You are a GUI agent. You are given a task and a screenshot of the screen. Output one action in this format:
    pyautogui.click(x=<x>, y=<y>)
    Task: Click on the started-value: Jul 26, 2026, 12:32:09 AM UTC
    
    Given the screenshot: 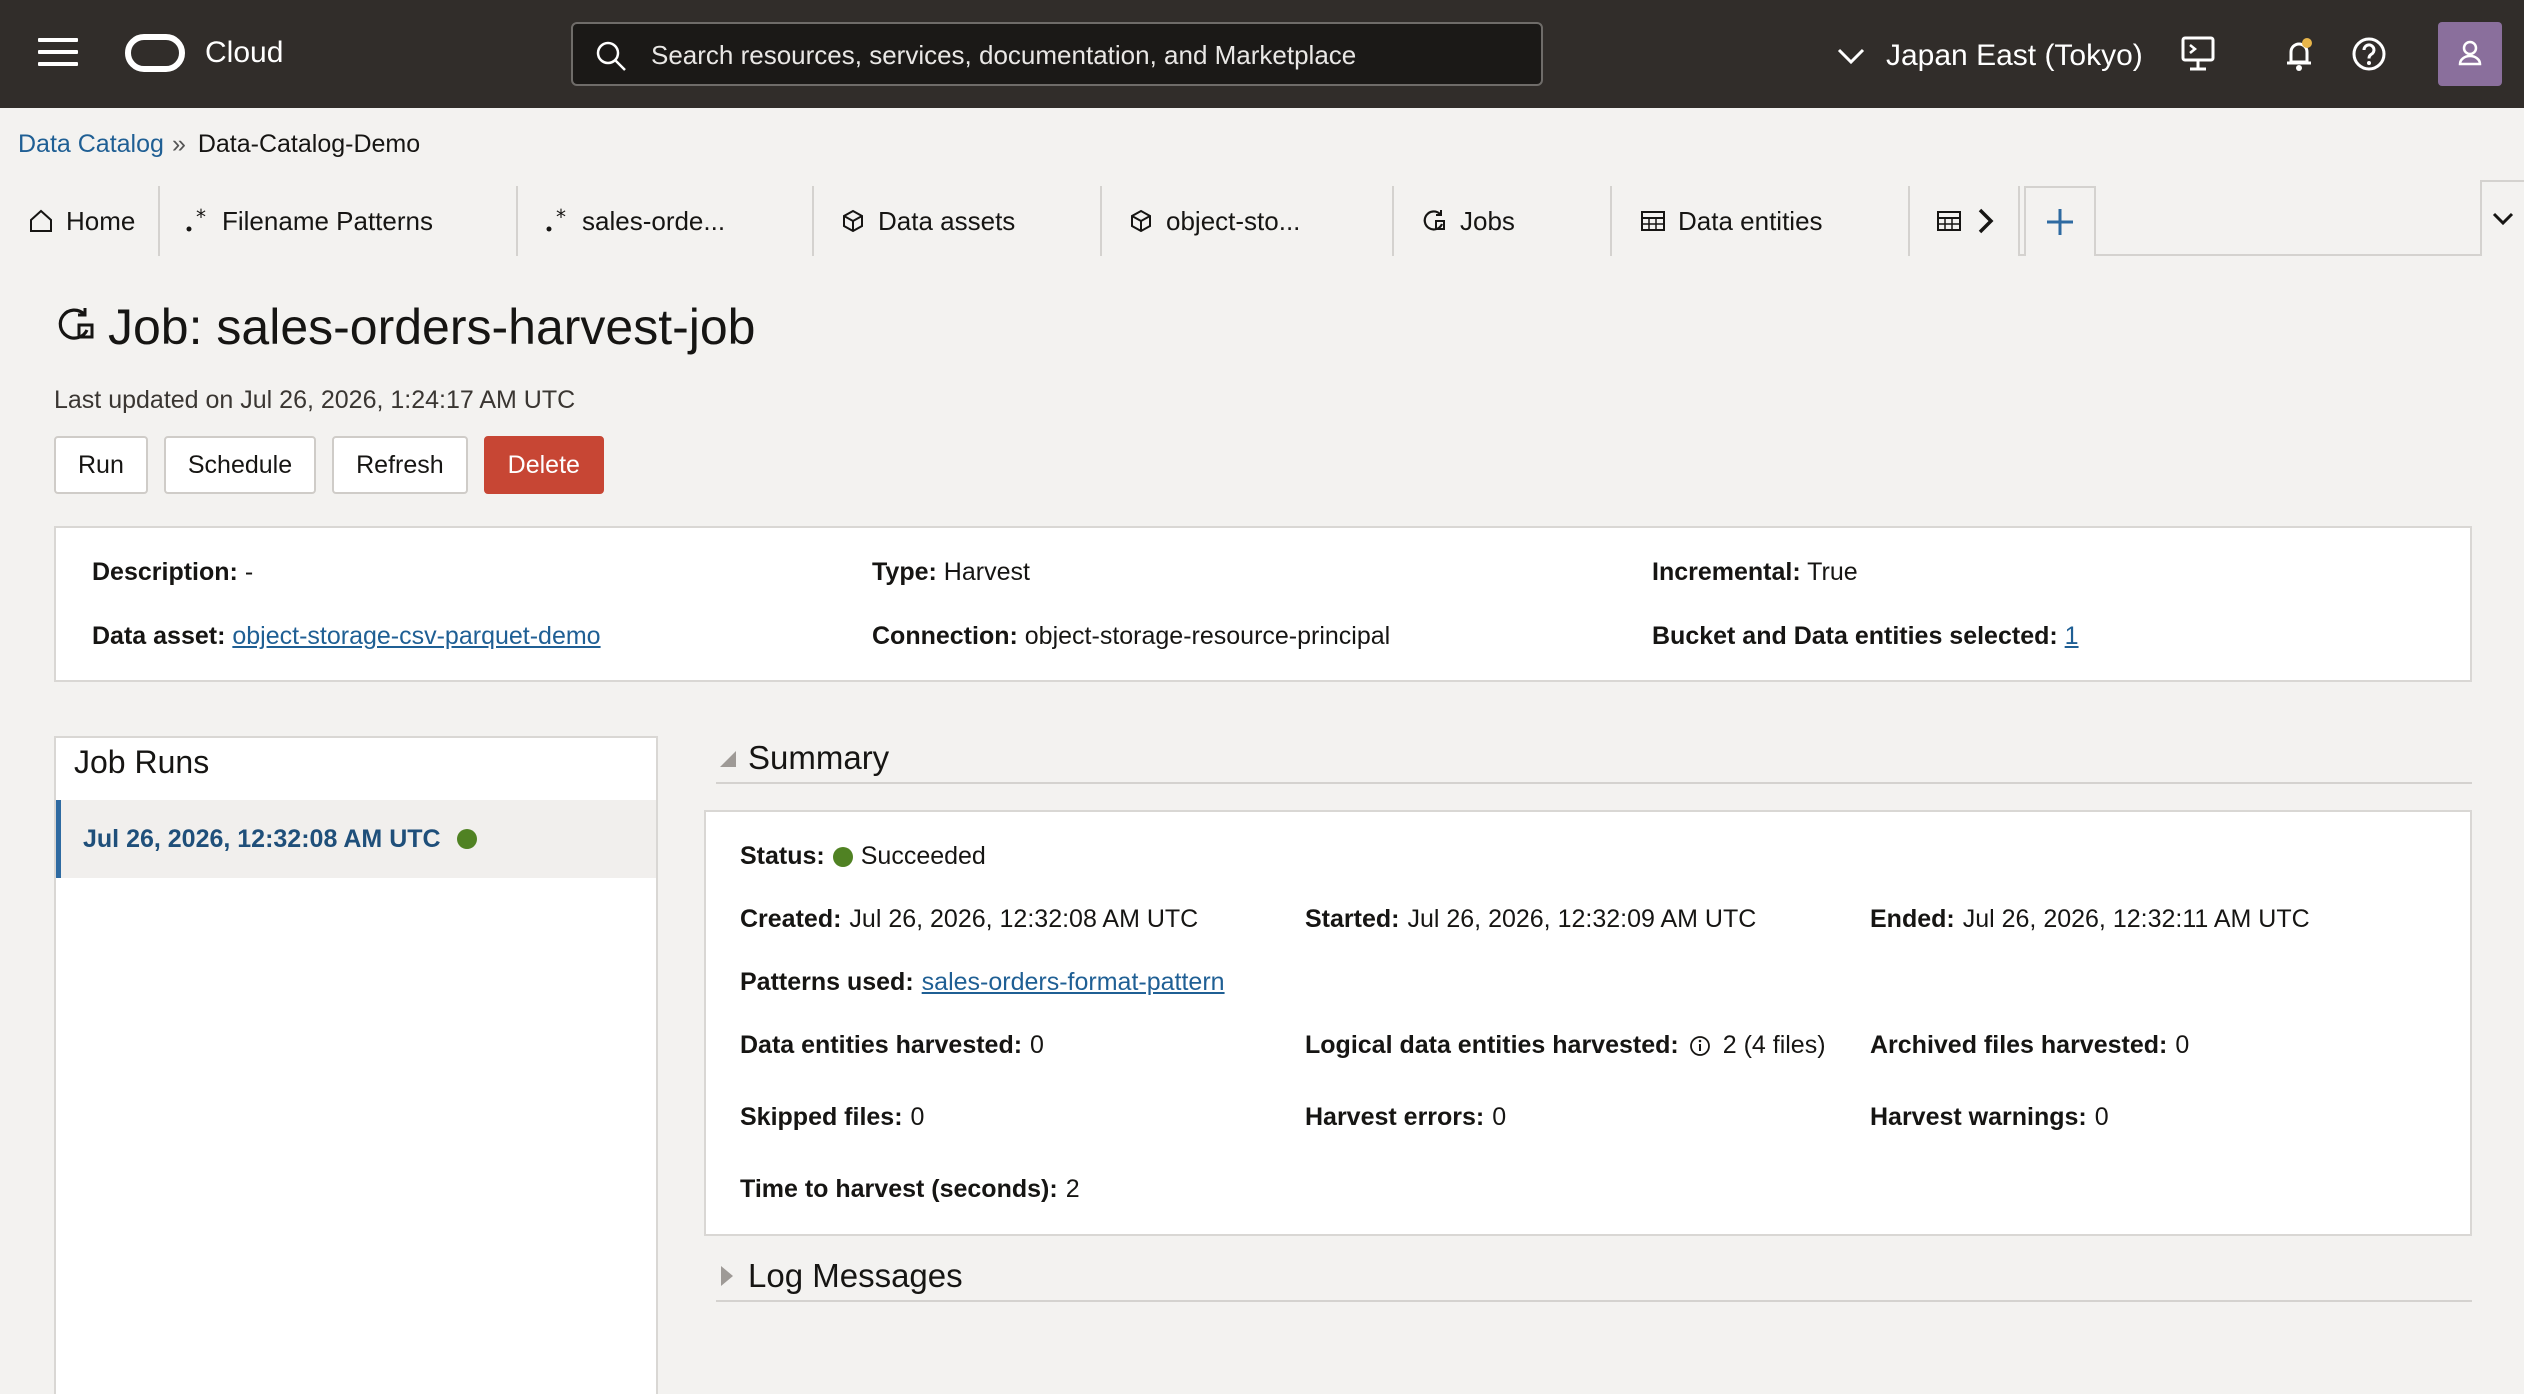 What is the action you would take?
    pyautogui.click(x=1582, y=919)
    